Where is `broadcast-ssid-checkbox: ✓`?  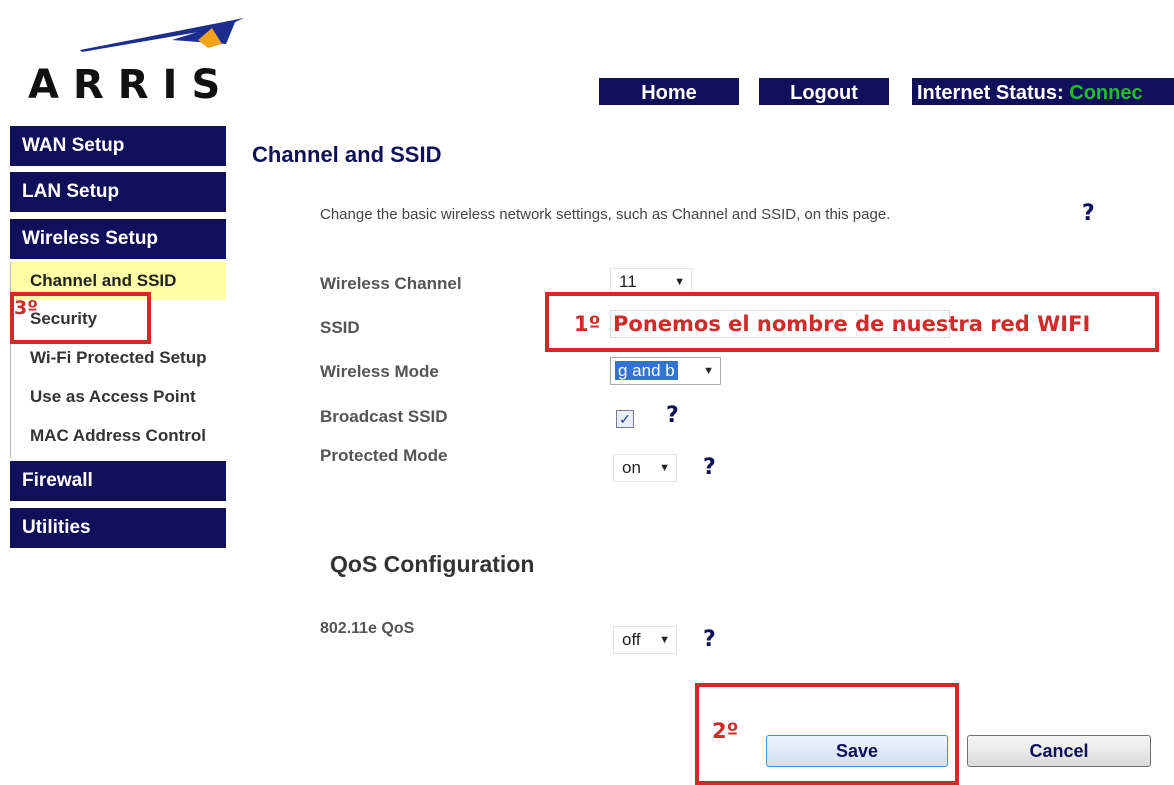
broadcast-ssid-checkbox: ✓ is located at coordinates (625, 419).